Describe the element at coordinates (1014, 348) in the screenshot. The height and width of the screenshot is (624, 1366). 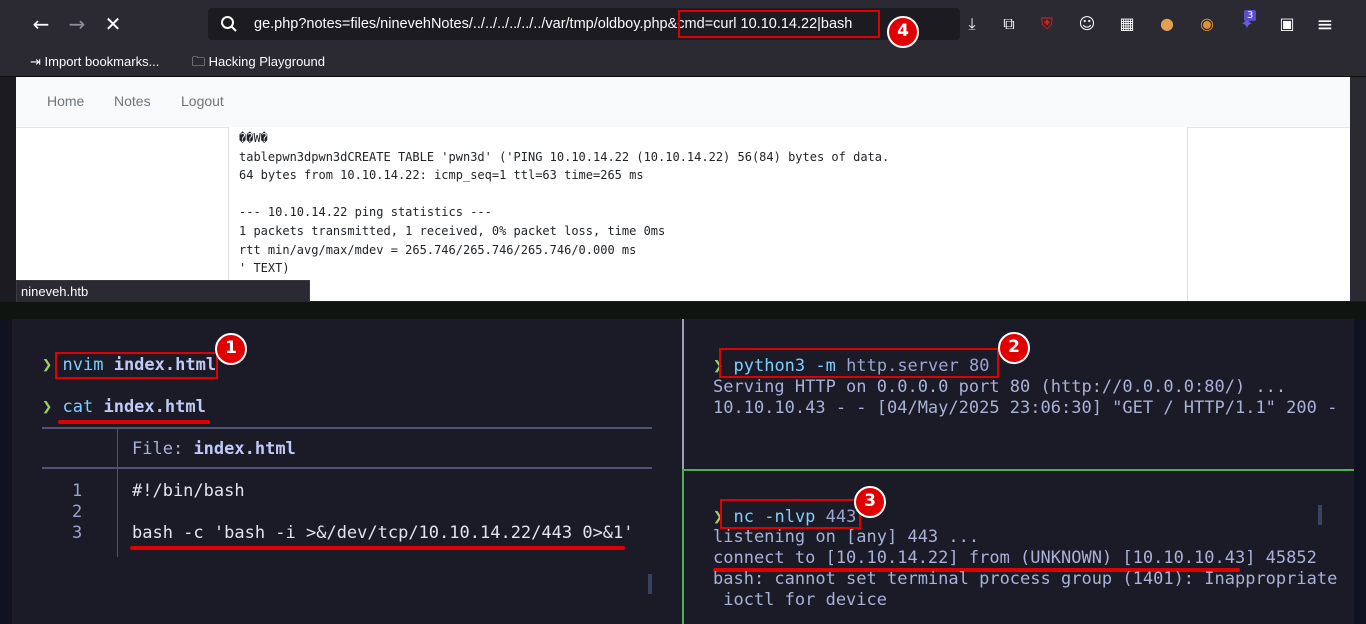
I see `step-2-badge: 2` at that location.